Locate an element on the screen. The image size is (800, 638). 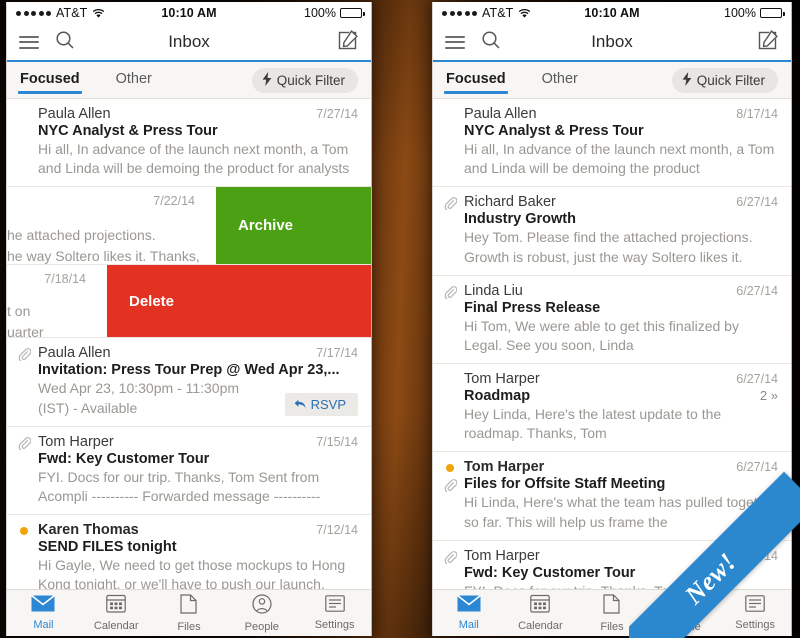
archive-action-button: Archive is located at coordinates (293, 226).